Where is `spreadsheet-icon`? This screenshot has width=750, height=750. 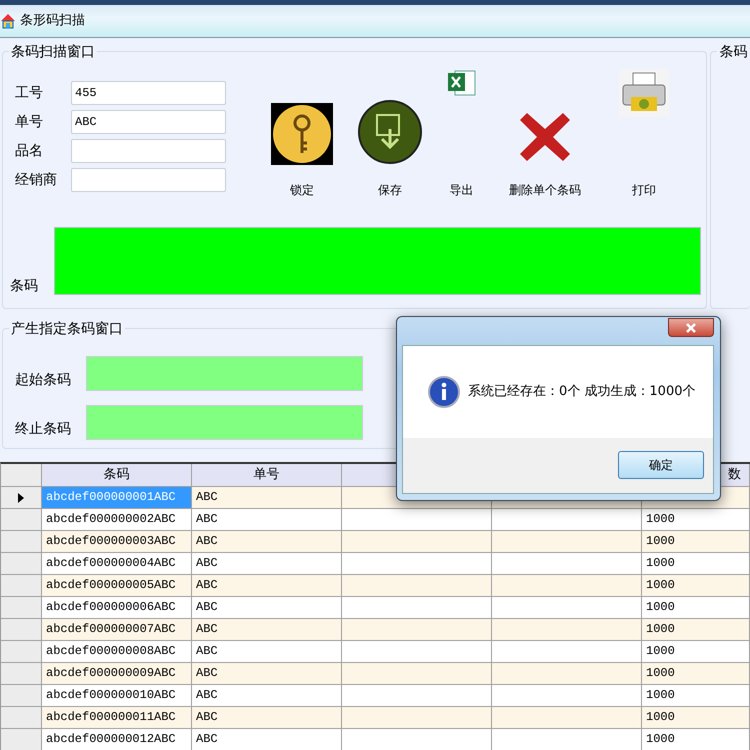
spreadsheet-icon is located at coordinates (461, 83).